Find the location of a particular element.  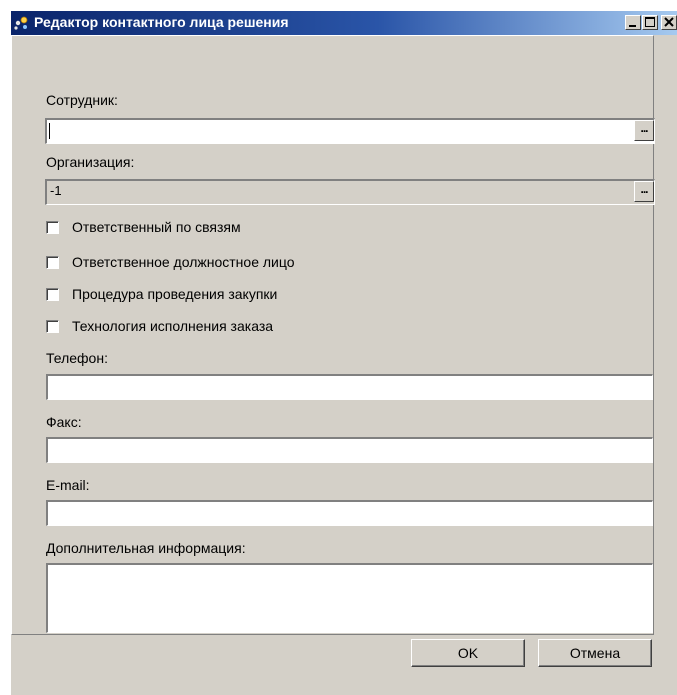

close-icon is located at coordinates (669, 22).